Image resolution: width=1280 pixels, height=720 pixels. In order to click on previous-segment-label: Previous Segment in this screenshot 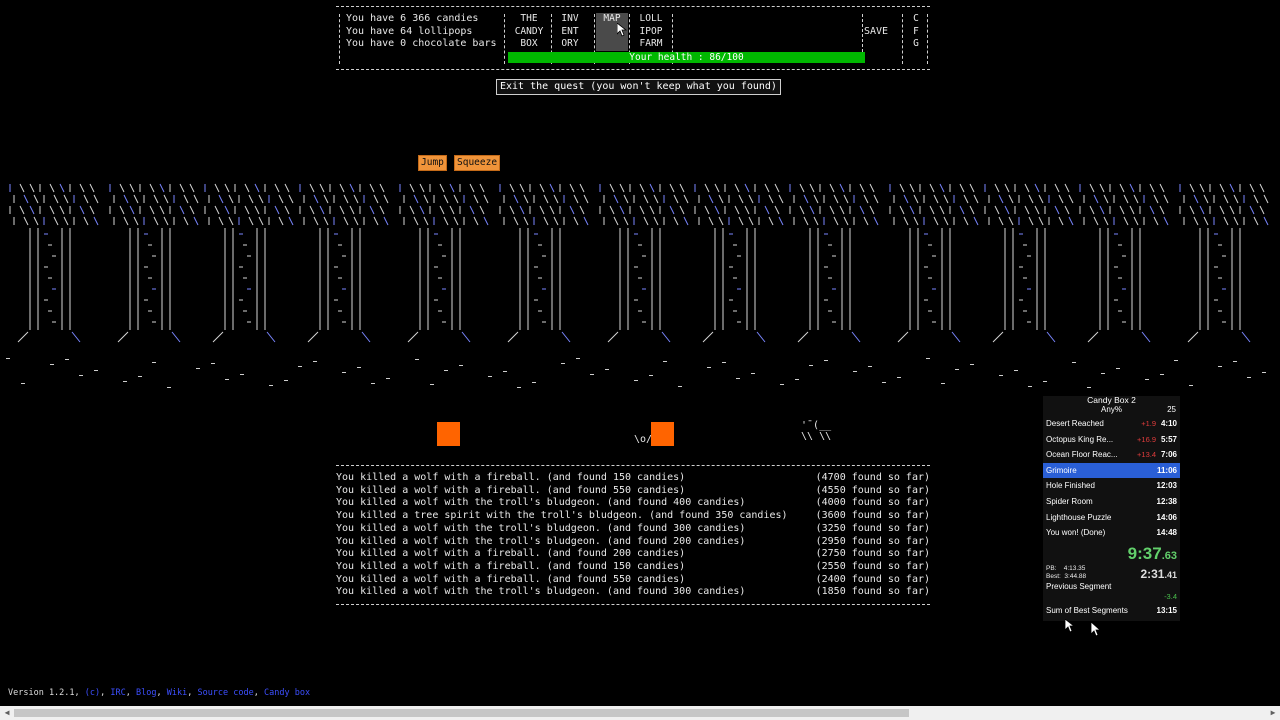, I will do `click(1079, 586)`.